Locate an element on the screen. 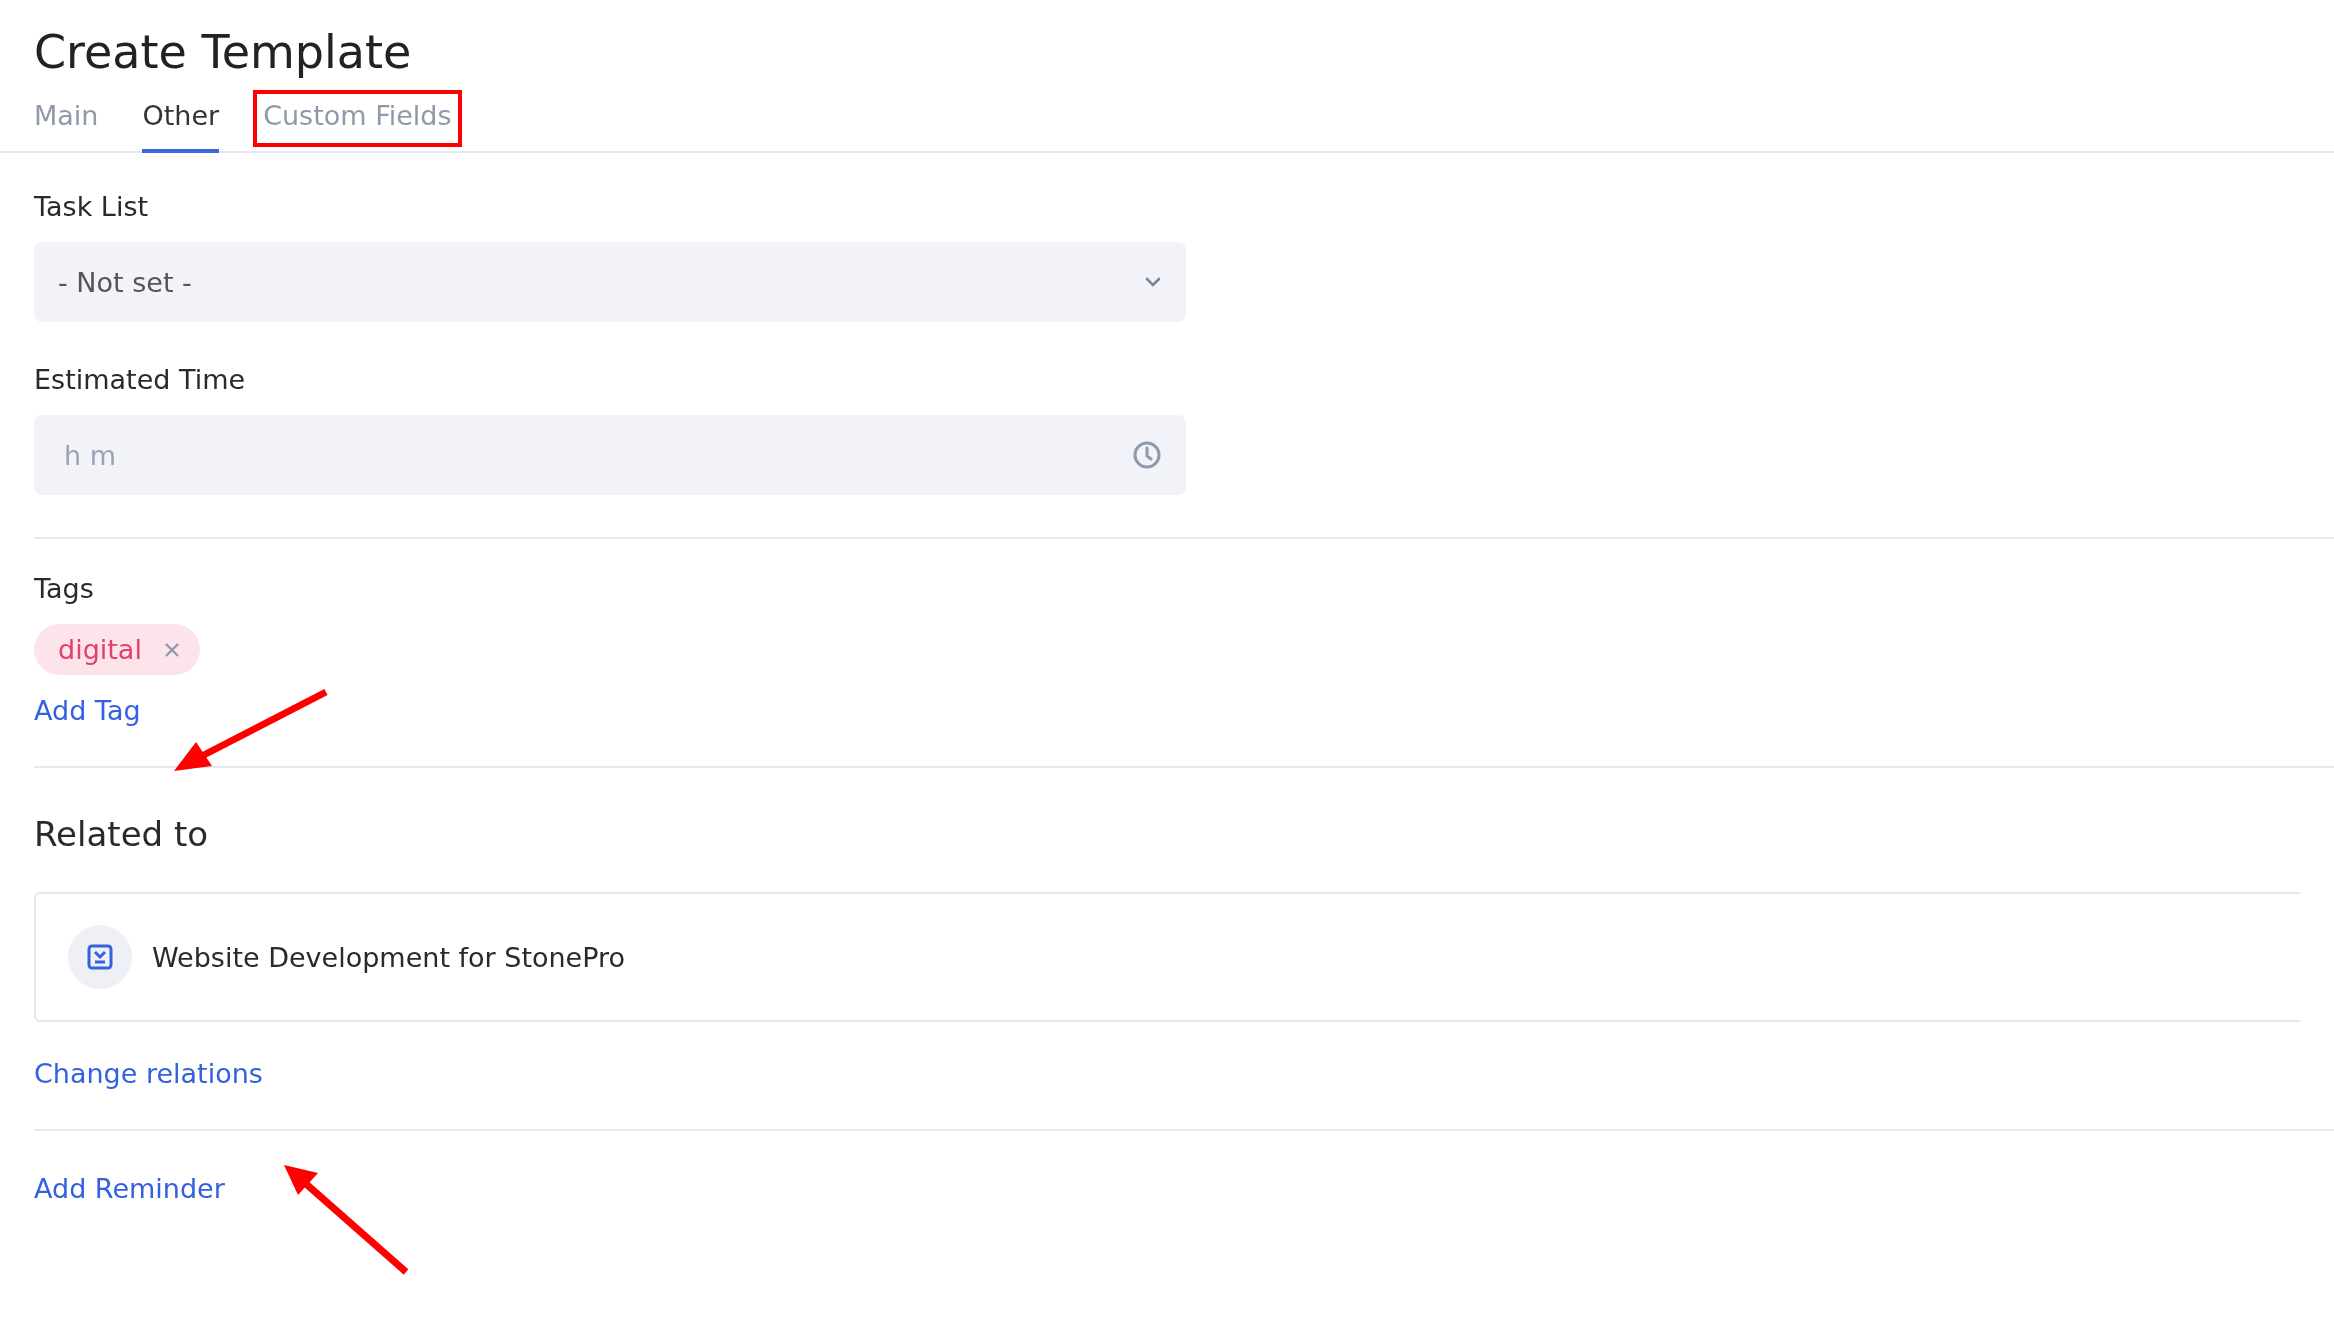  add-tag-link: Add Tag is located at coordinates (87, 710).